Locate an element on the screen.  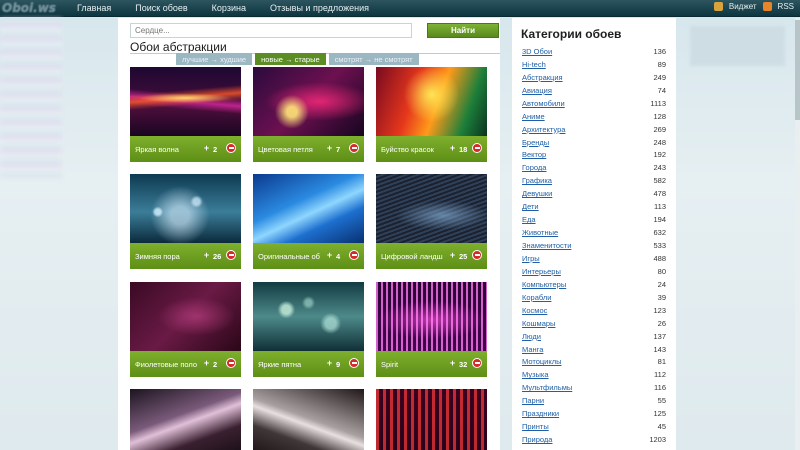
wallpaper-card: Яркие пятна +9 is located at coordinates (308, 329).